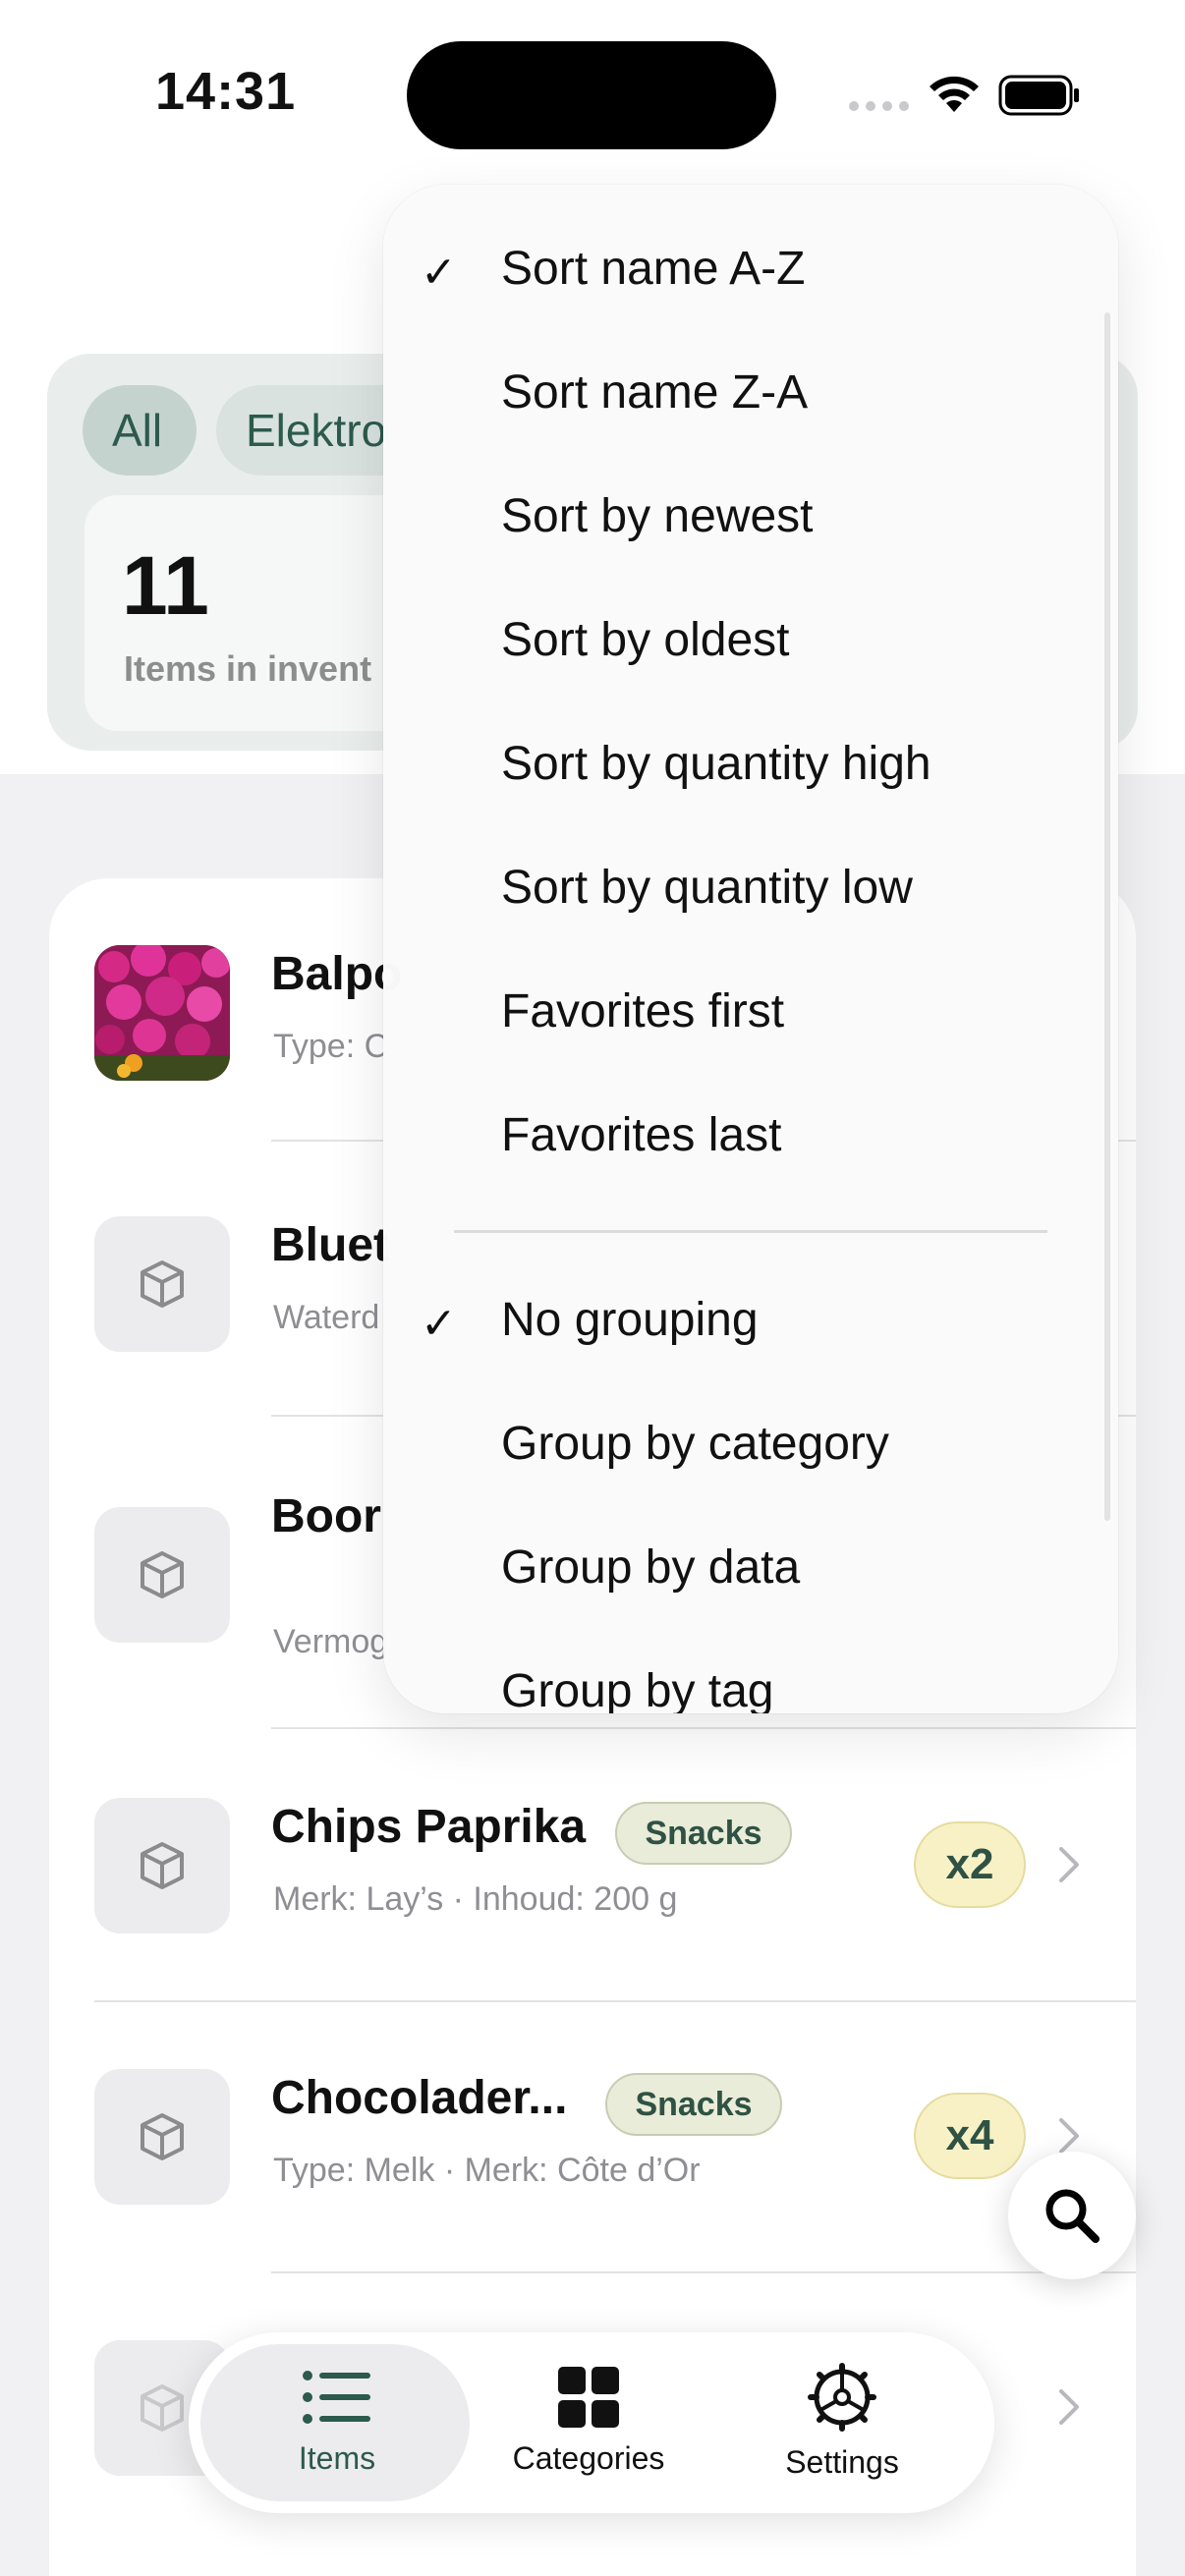  I want to click on search-button, so click(1072, 2215).